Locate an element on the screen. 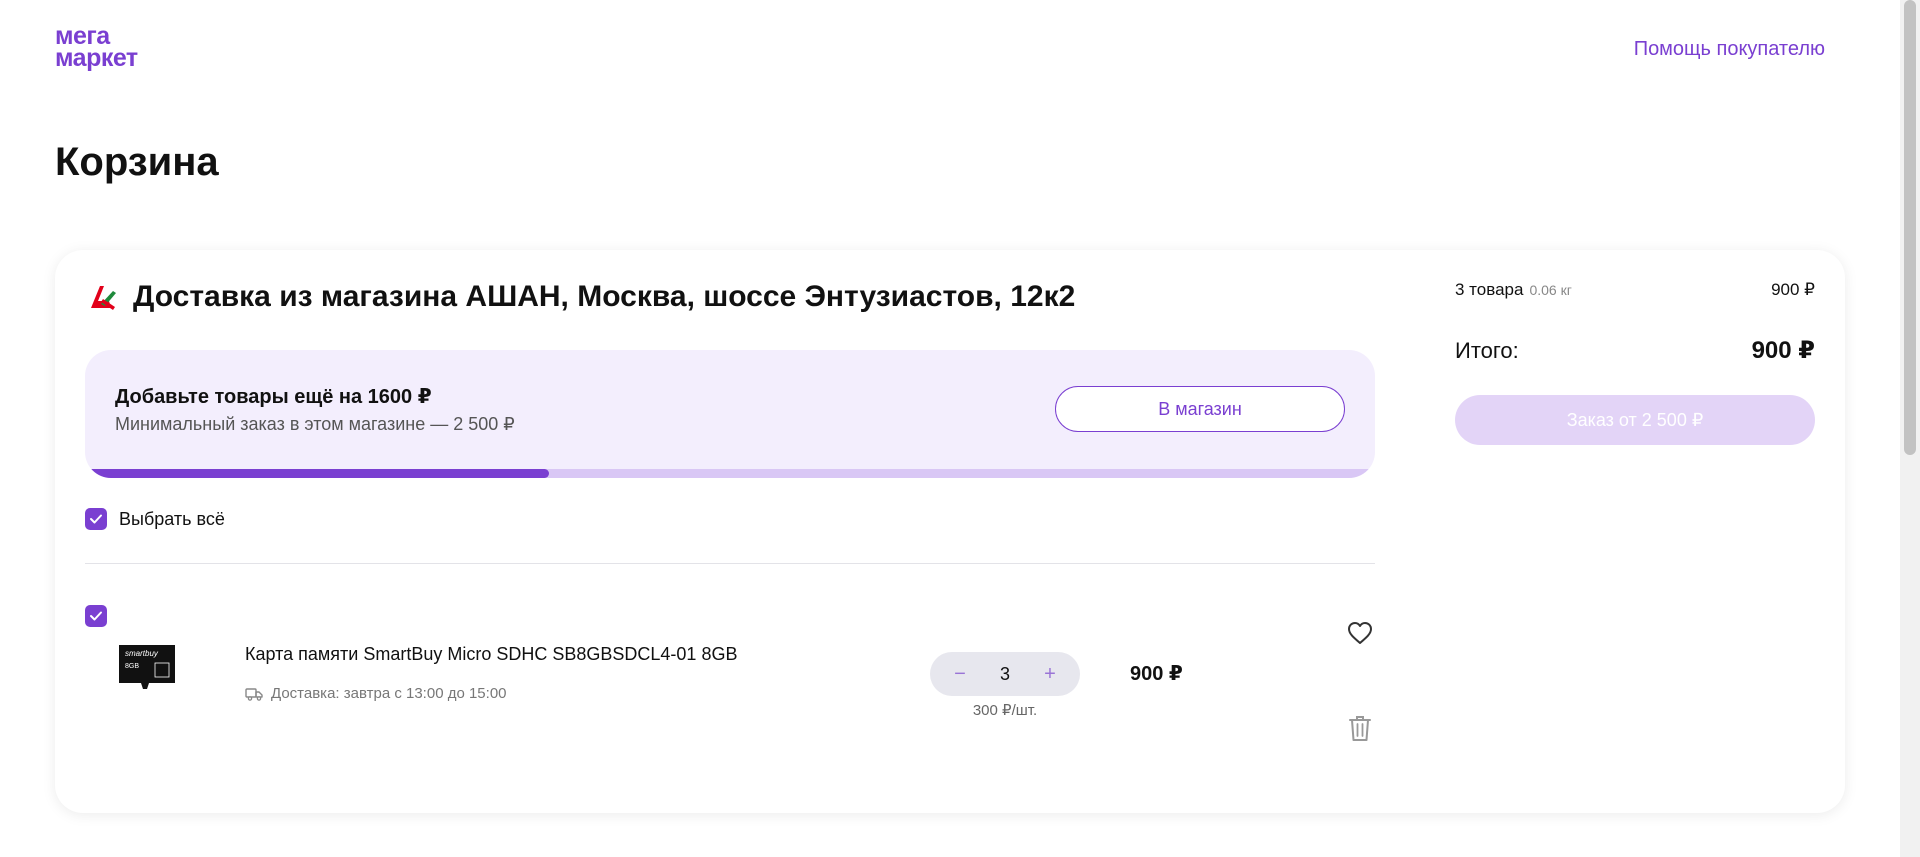 The height and width of the screenshot is (857, 1920). help-link: Помощь покупателю is located at coordinates (1729, 49).